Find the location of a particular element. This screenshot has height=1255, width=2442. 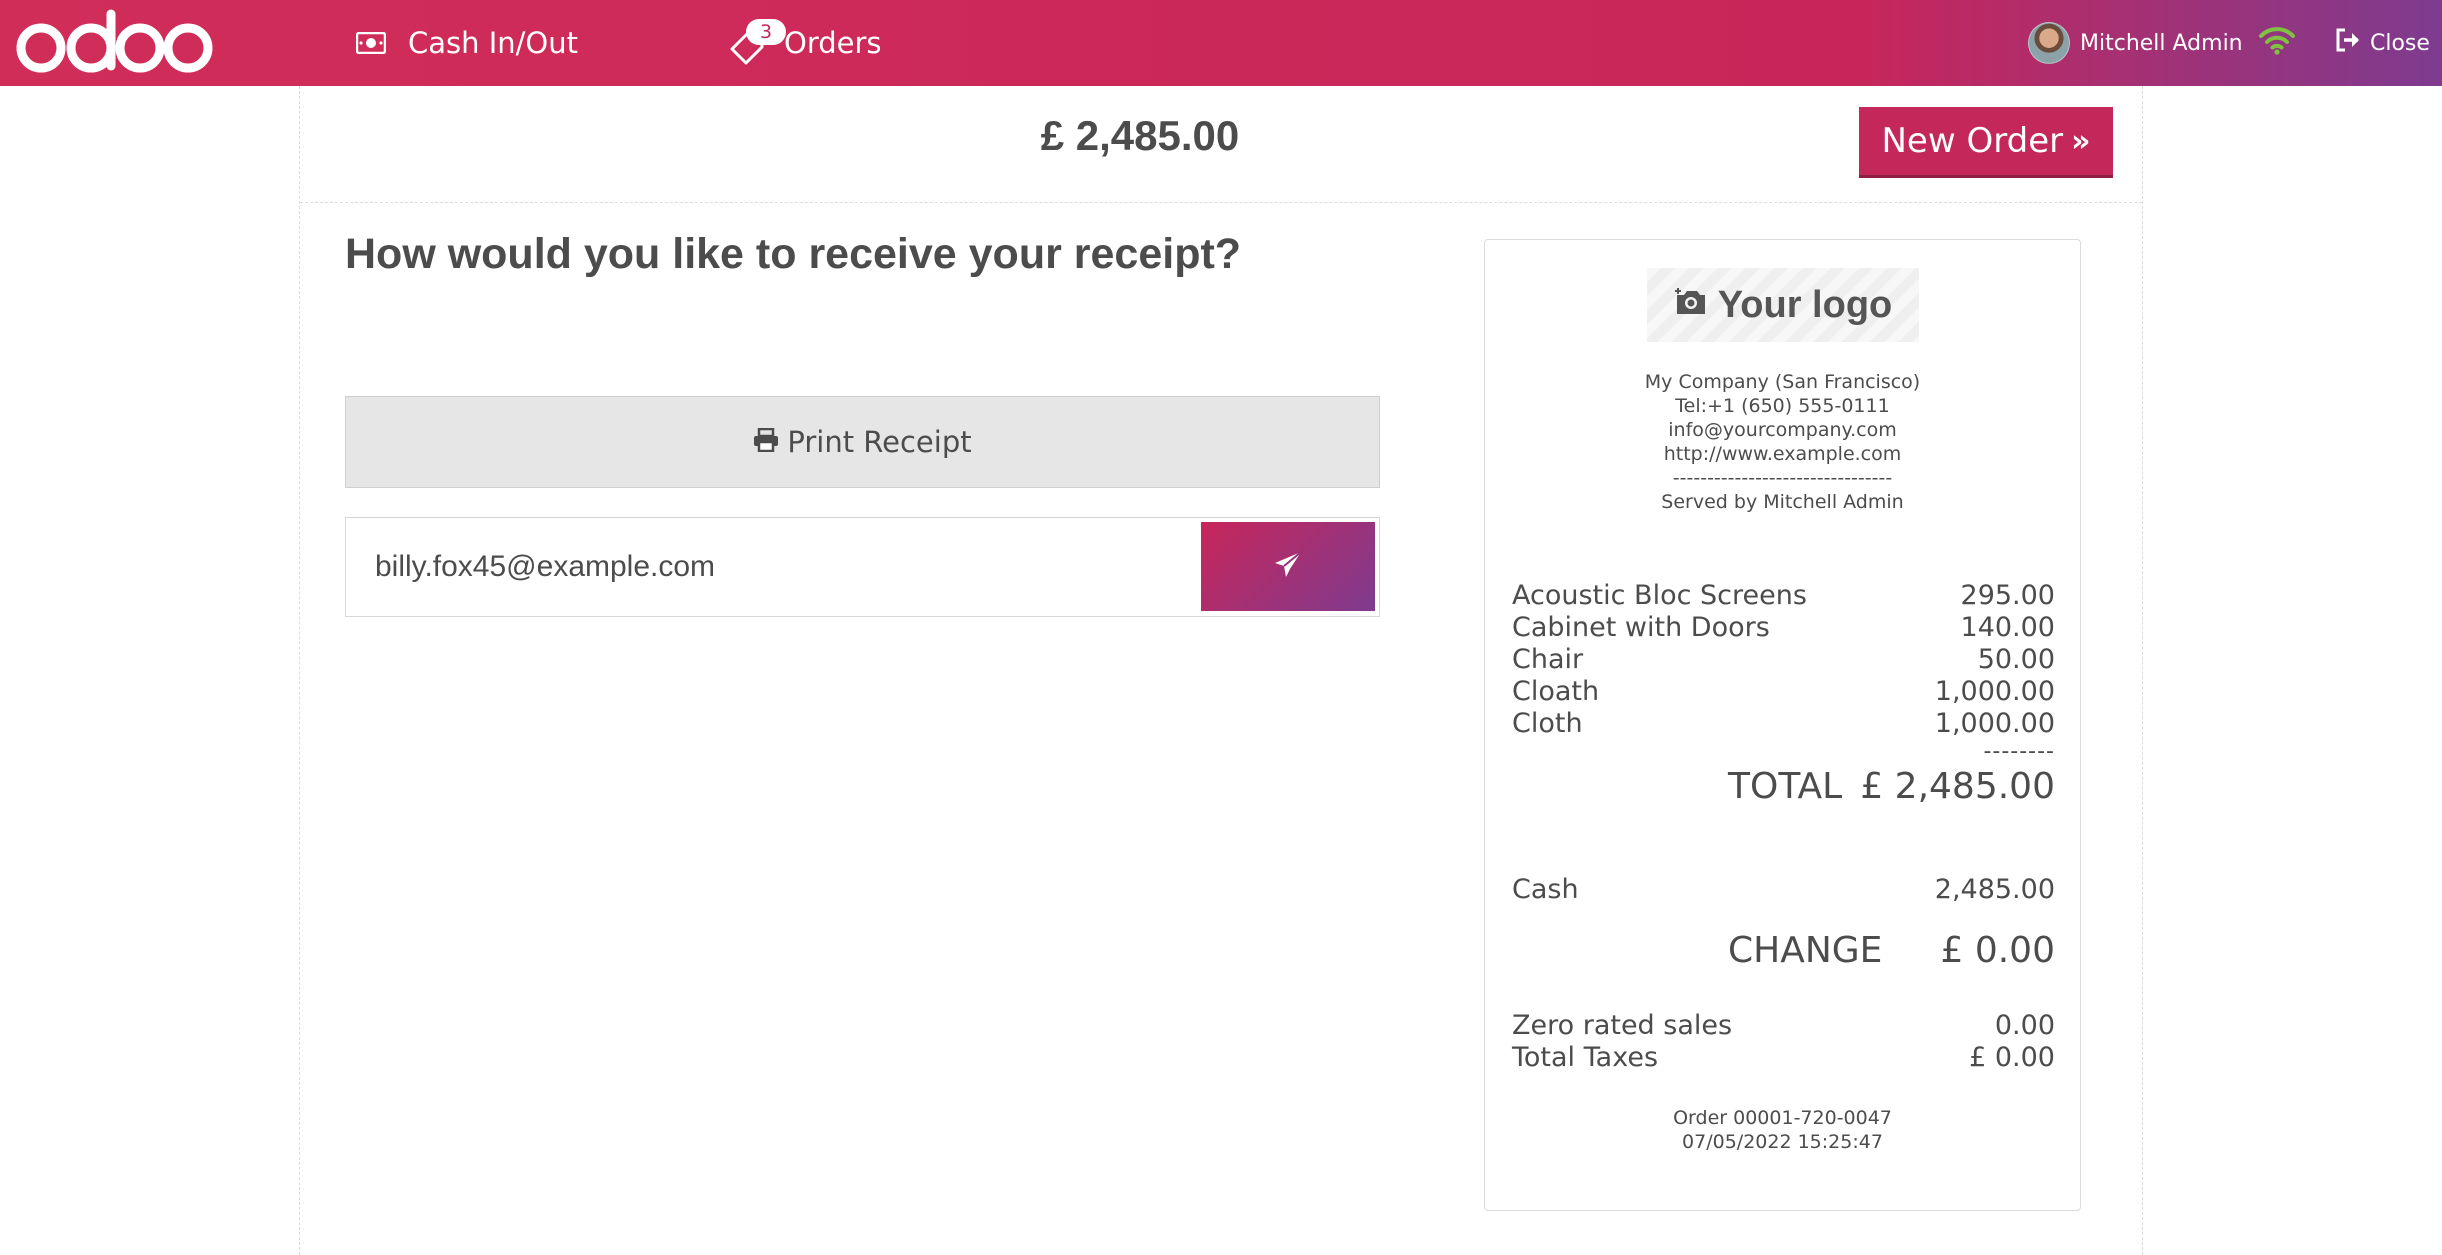

receipt-total: TOTAL £ 2,485.00 is located at coordinates (1783, 788).